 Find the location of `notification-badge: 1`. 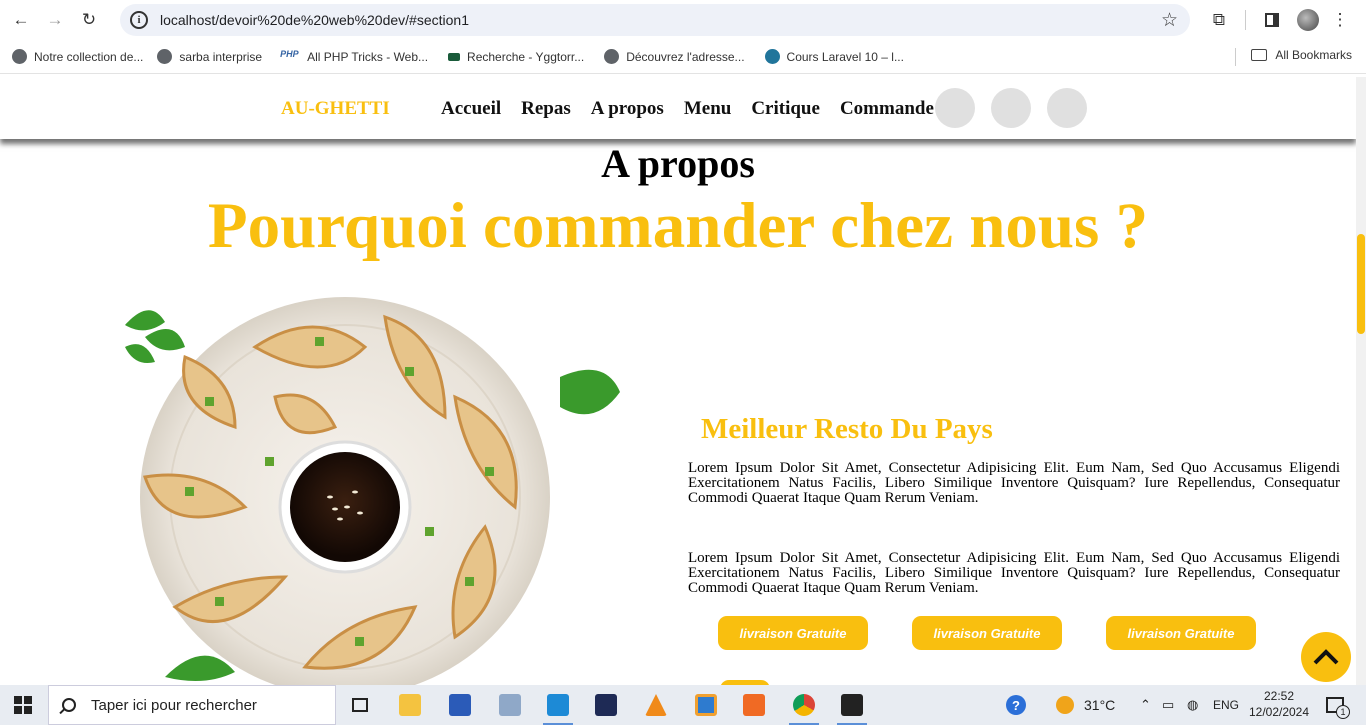

notification-badge: 1 is located at coordinates (1343, 712).